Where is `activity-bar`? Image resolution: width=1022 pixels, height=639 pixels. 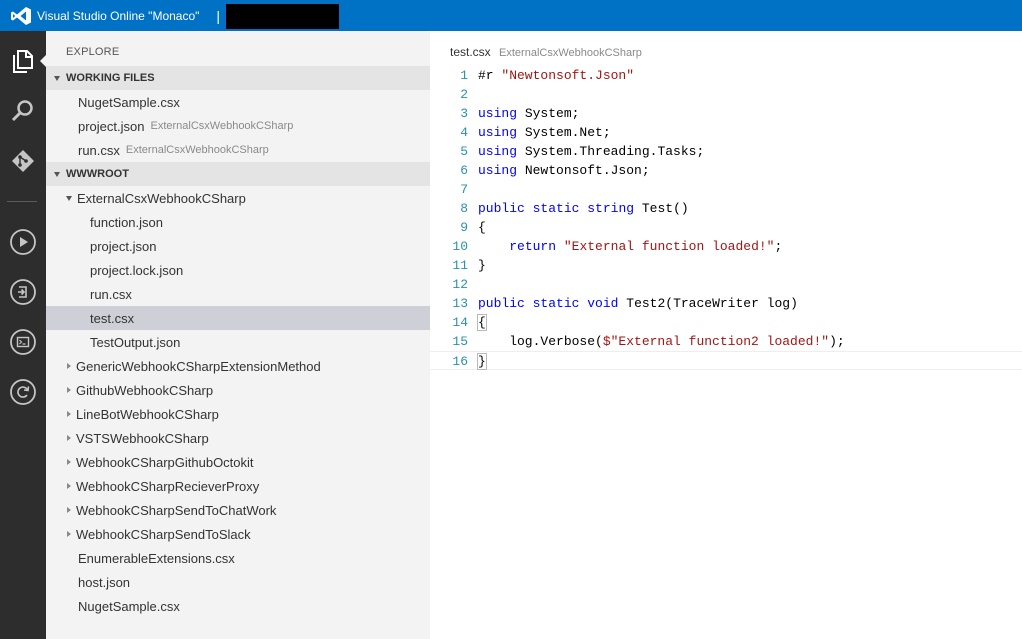
activity-bar is located at coordinates (23, 335).